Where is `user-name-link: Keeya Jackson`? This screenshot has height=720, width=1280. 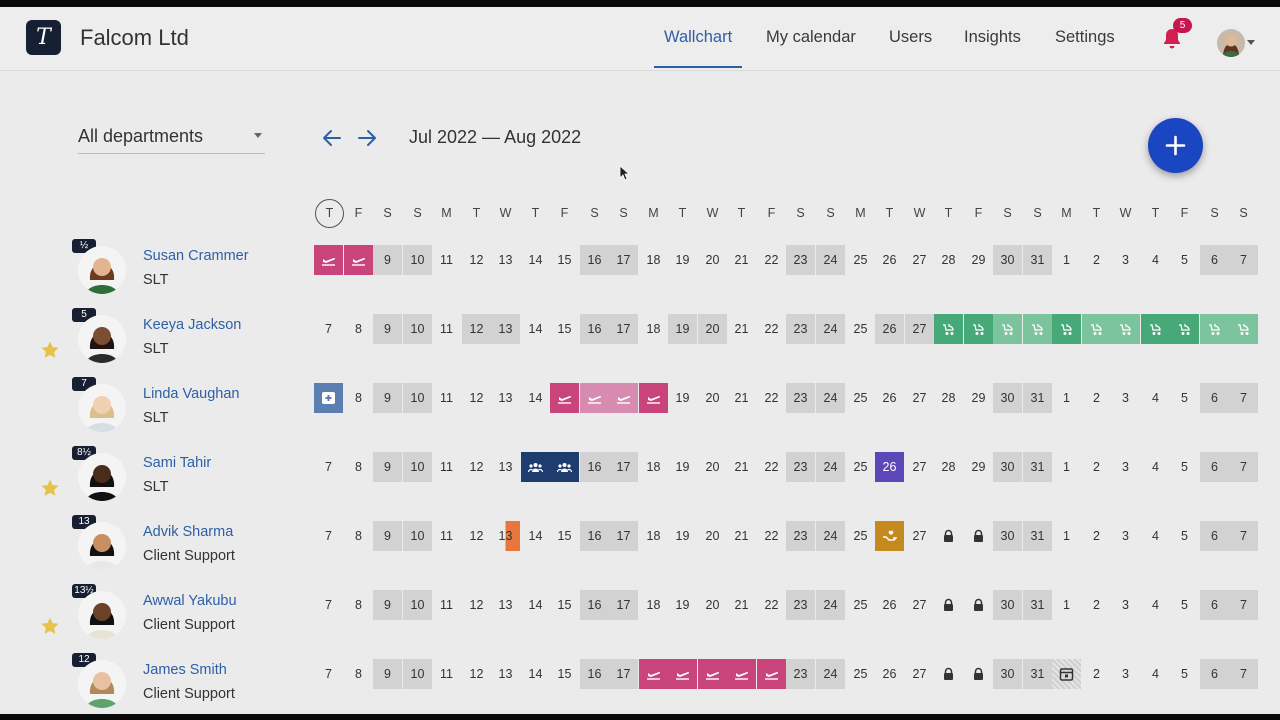 user-name-link: Keeya Jackson is located at coordinates (192, 325).